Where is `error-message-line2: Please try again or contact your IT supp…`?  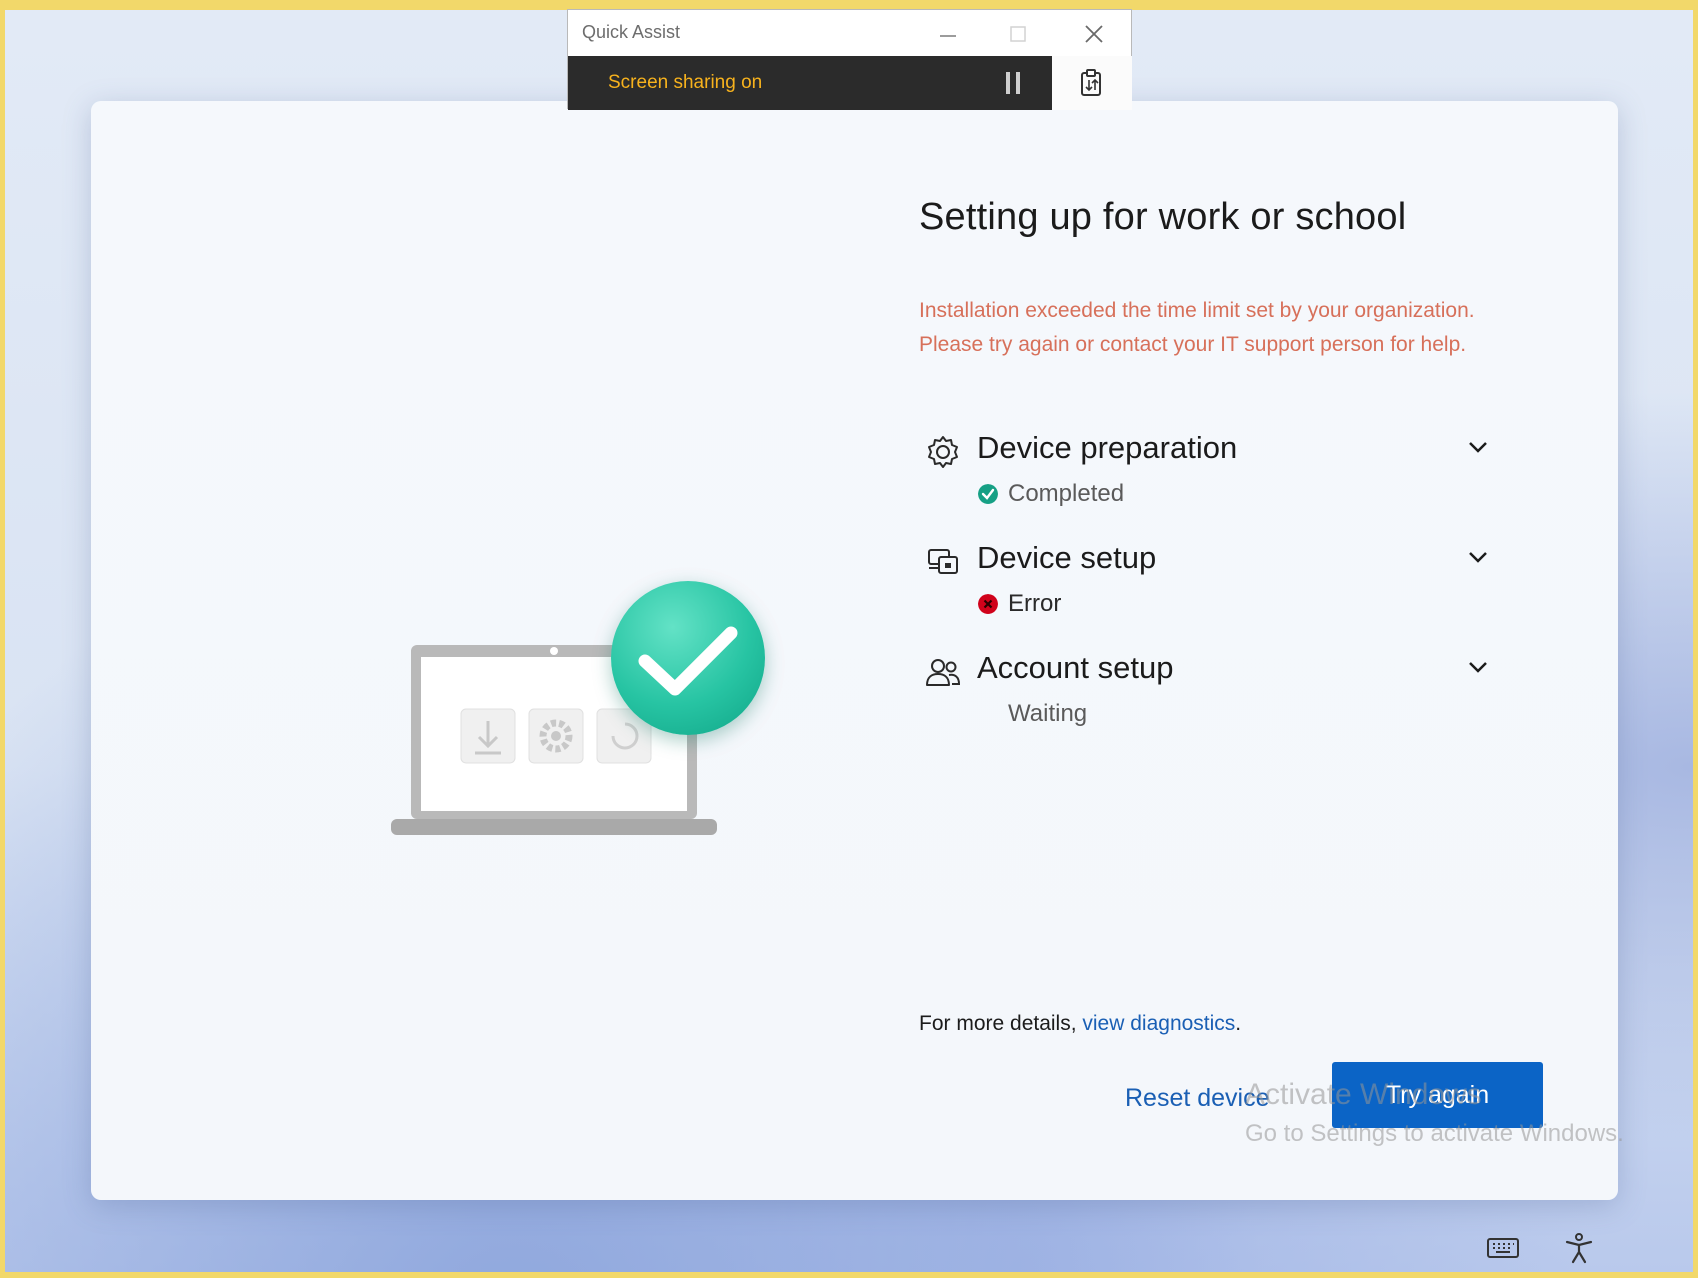
error-message-line2: Please try again or contact your IT supp… is located at coordinates (1193, 344).